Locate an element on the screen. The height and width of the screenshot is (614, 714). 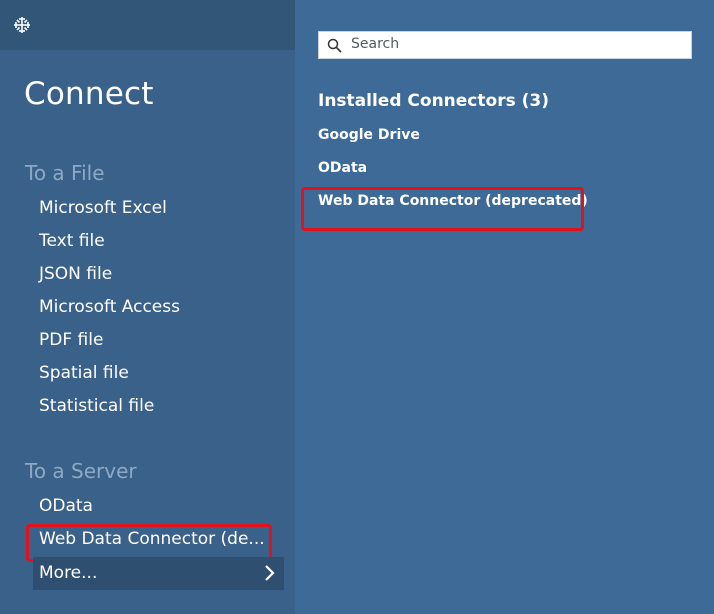
connector-web-data-connector: Web Data Connector (deprecated) is located at coordinates (453, 201).